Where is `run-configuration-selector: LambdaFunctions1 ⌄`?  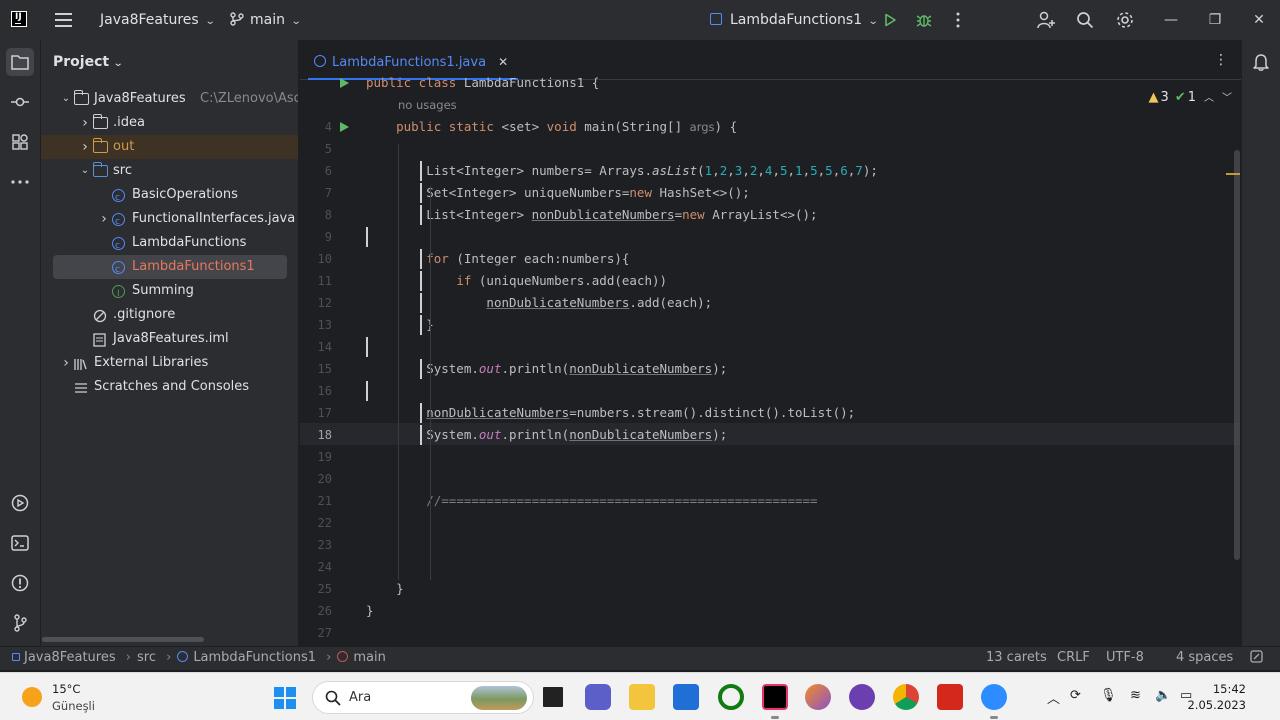 run-configuration-selector: LambdaFunctions1 ⌄ is located at coordinates (794, 20).